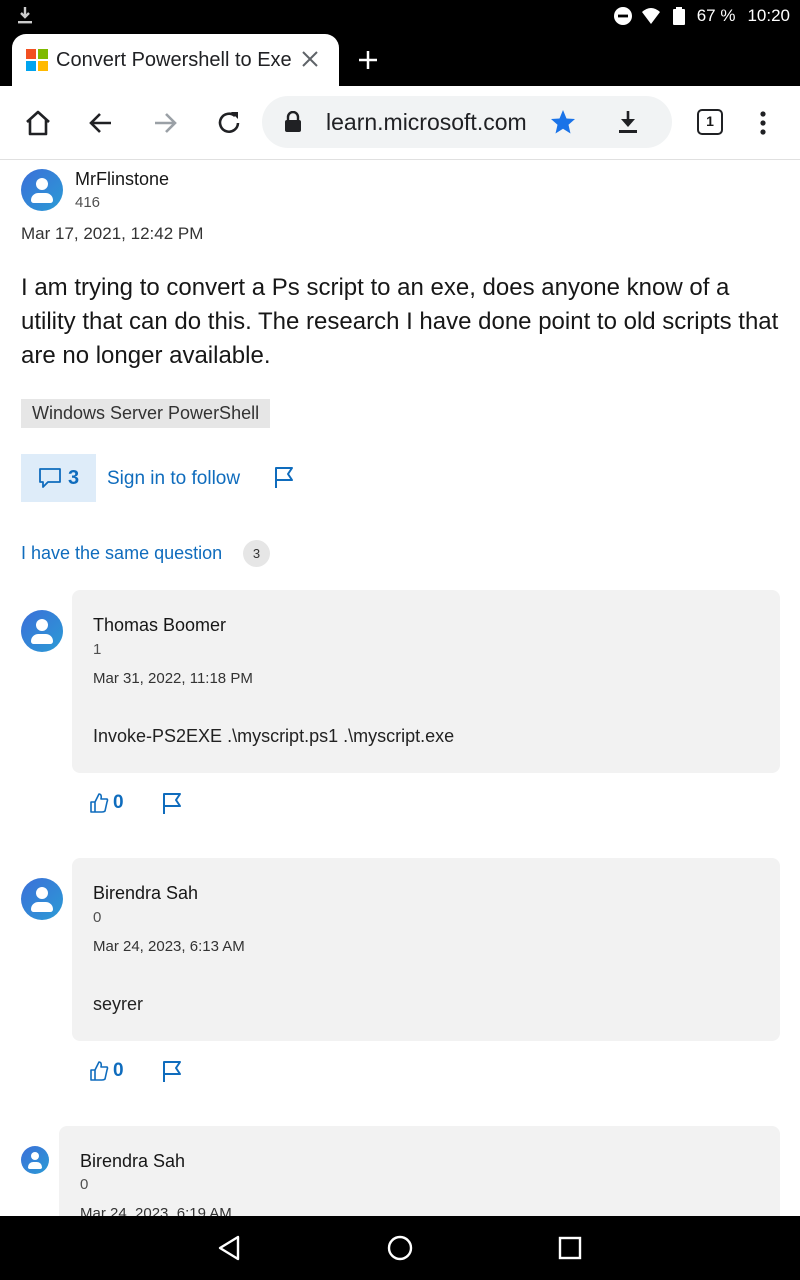  Describe the element at coordinates (25, 15) in the screenshot. I see `download-notification-icon` at that location.